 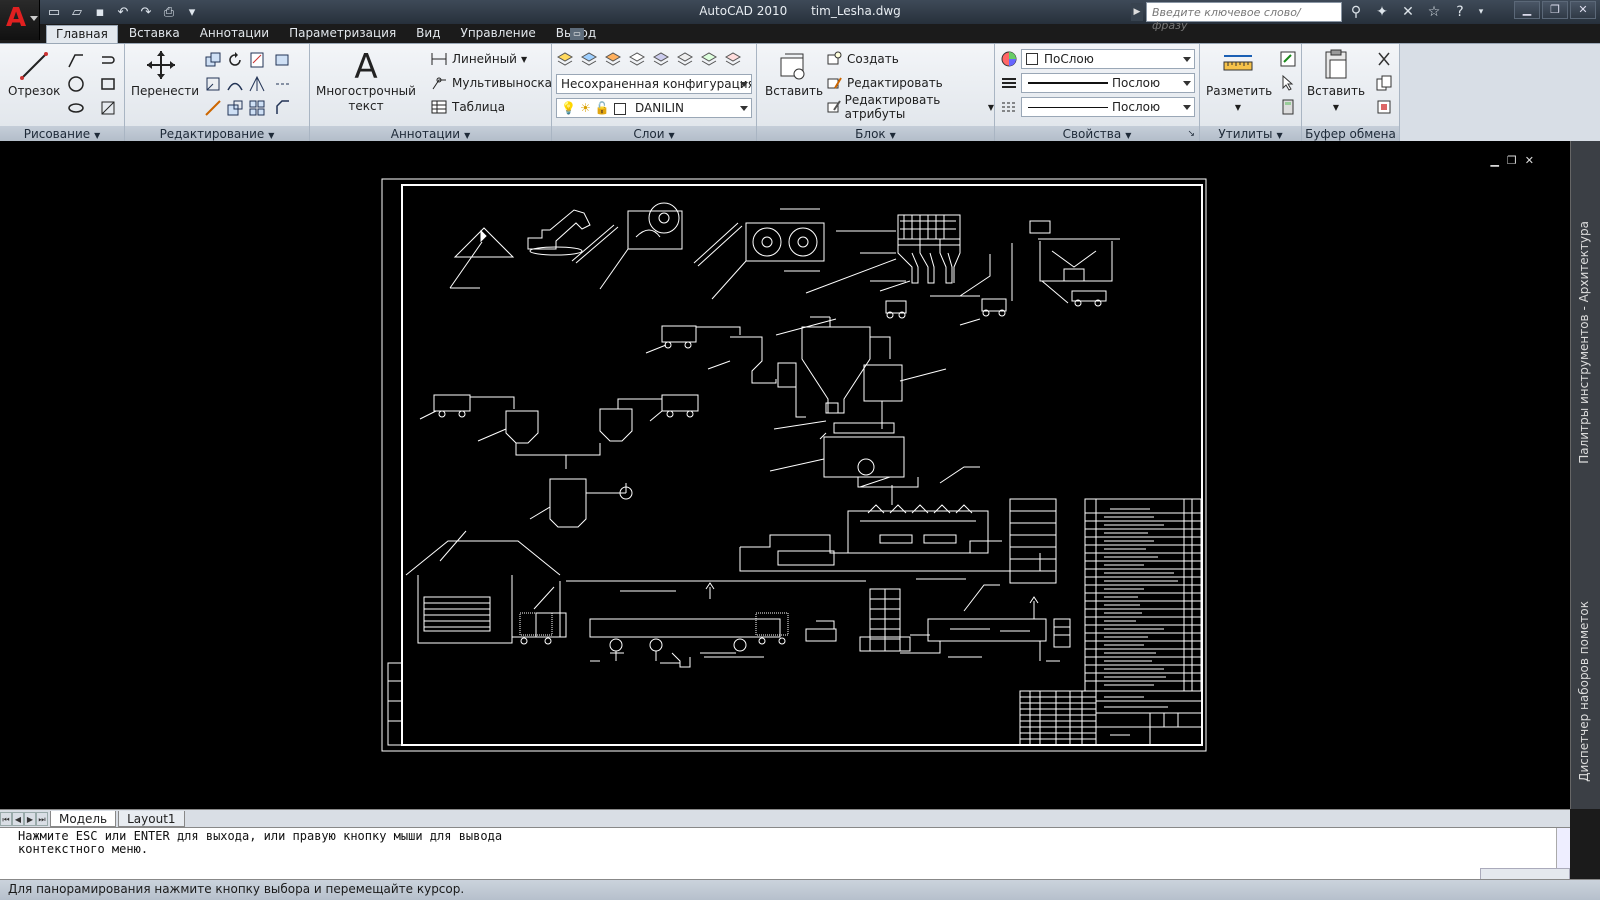 I want to click on tab-annotate: Аннотации, so click(x=234, y=34).